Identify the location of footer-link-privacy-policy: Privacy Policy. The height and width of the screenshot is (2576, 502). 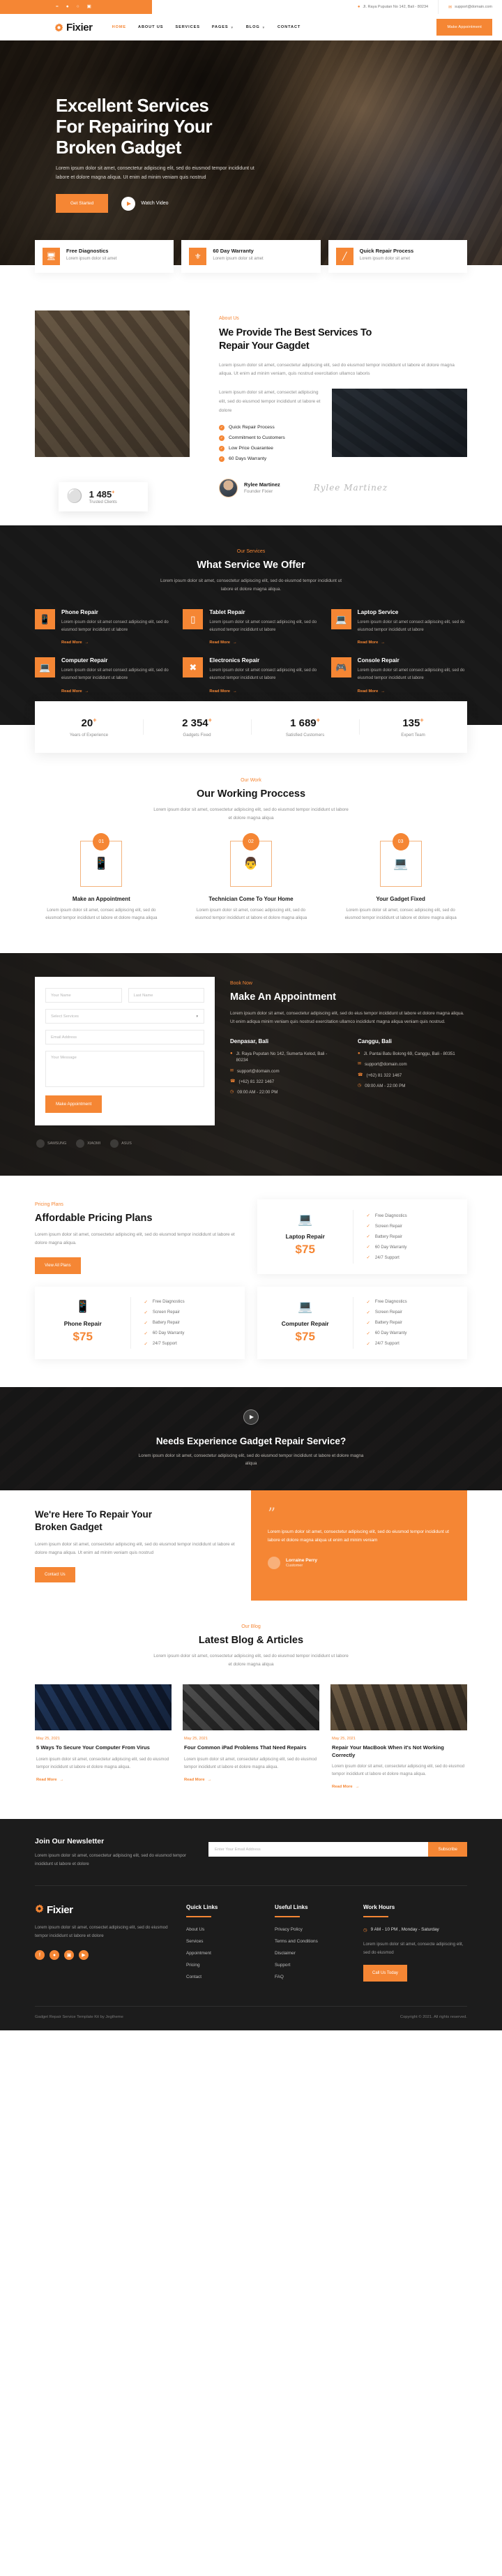
(311, 1930).